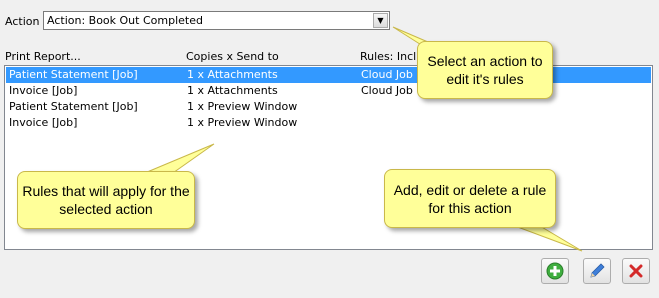 The height and width of the screenshot is (298, 659). Describe the element at coordinates (485, 70) in the screenshot. I see `callout-select-action: Select an action to edit it's rules` at that location.